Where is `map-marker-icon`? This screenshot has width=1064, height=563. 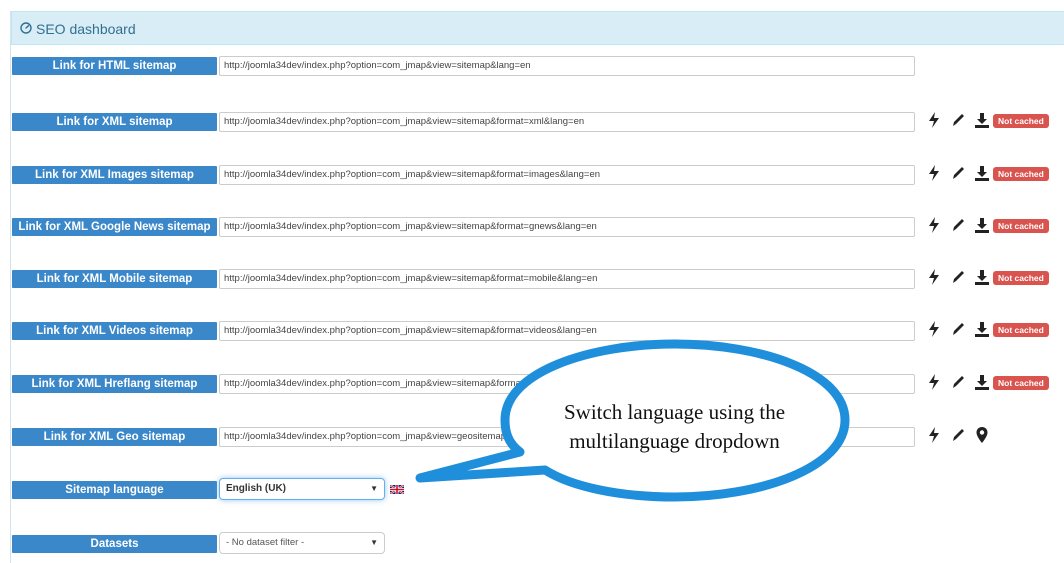 map-marker-icon is located at coordinates (982, 435).